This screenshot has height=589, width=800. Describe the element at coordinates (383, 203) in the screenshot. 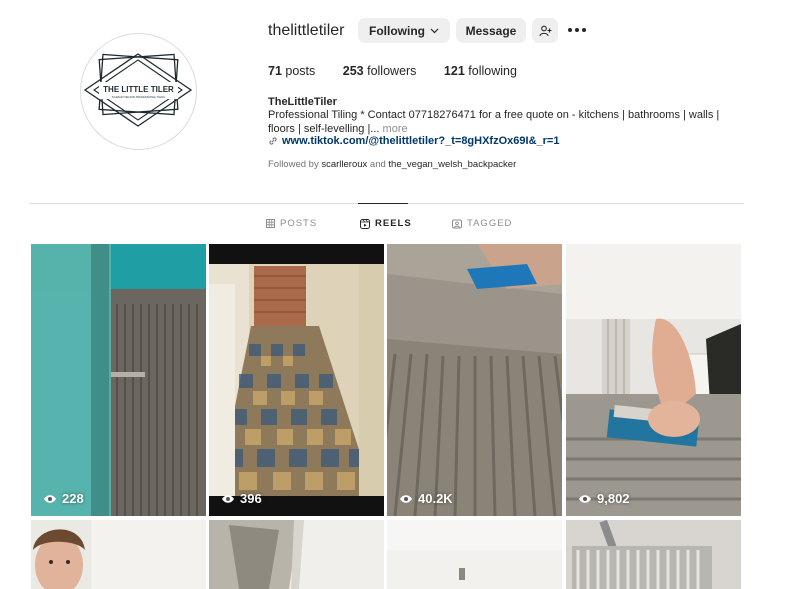

I see `active-tab-indicator` at that location.